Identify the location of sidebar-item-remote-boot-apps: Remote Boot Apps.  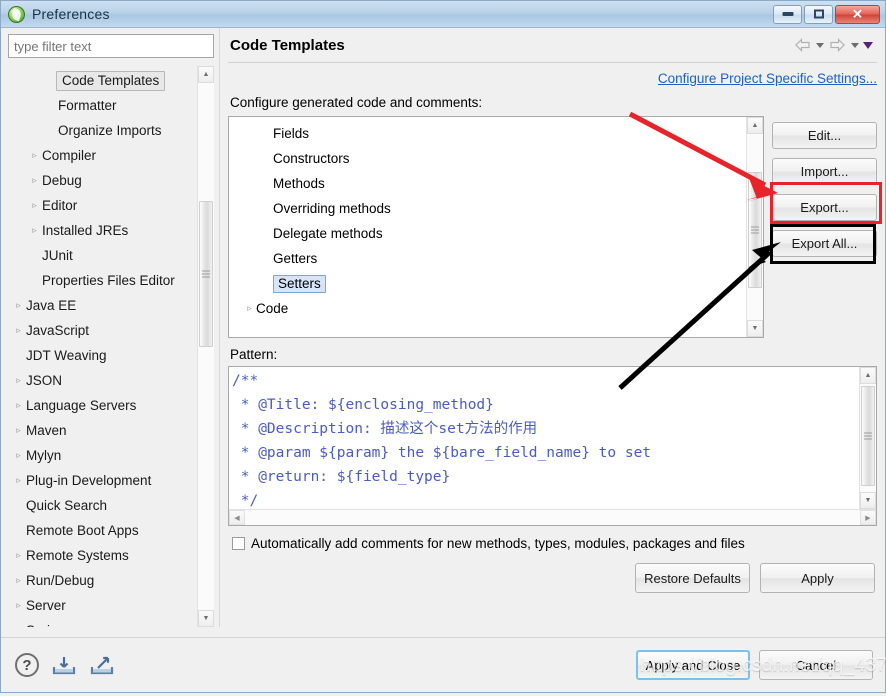
(102, 530).